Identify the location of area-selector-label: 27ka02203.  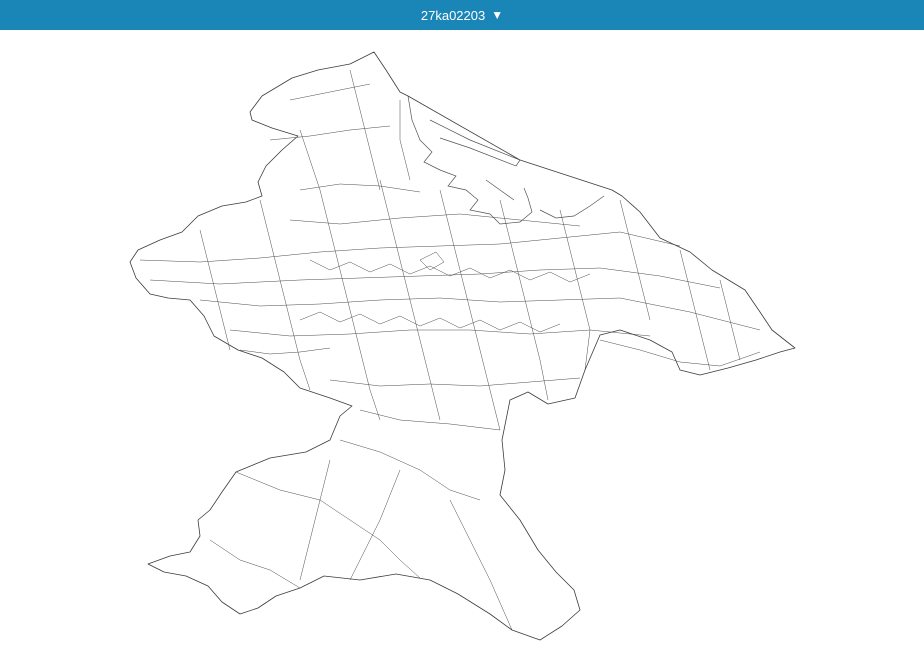
(453, 15).